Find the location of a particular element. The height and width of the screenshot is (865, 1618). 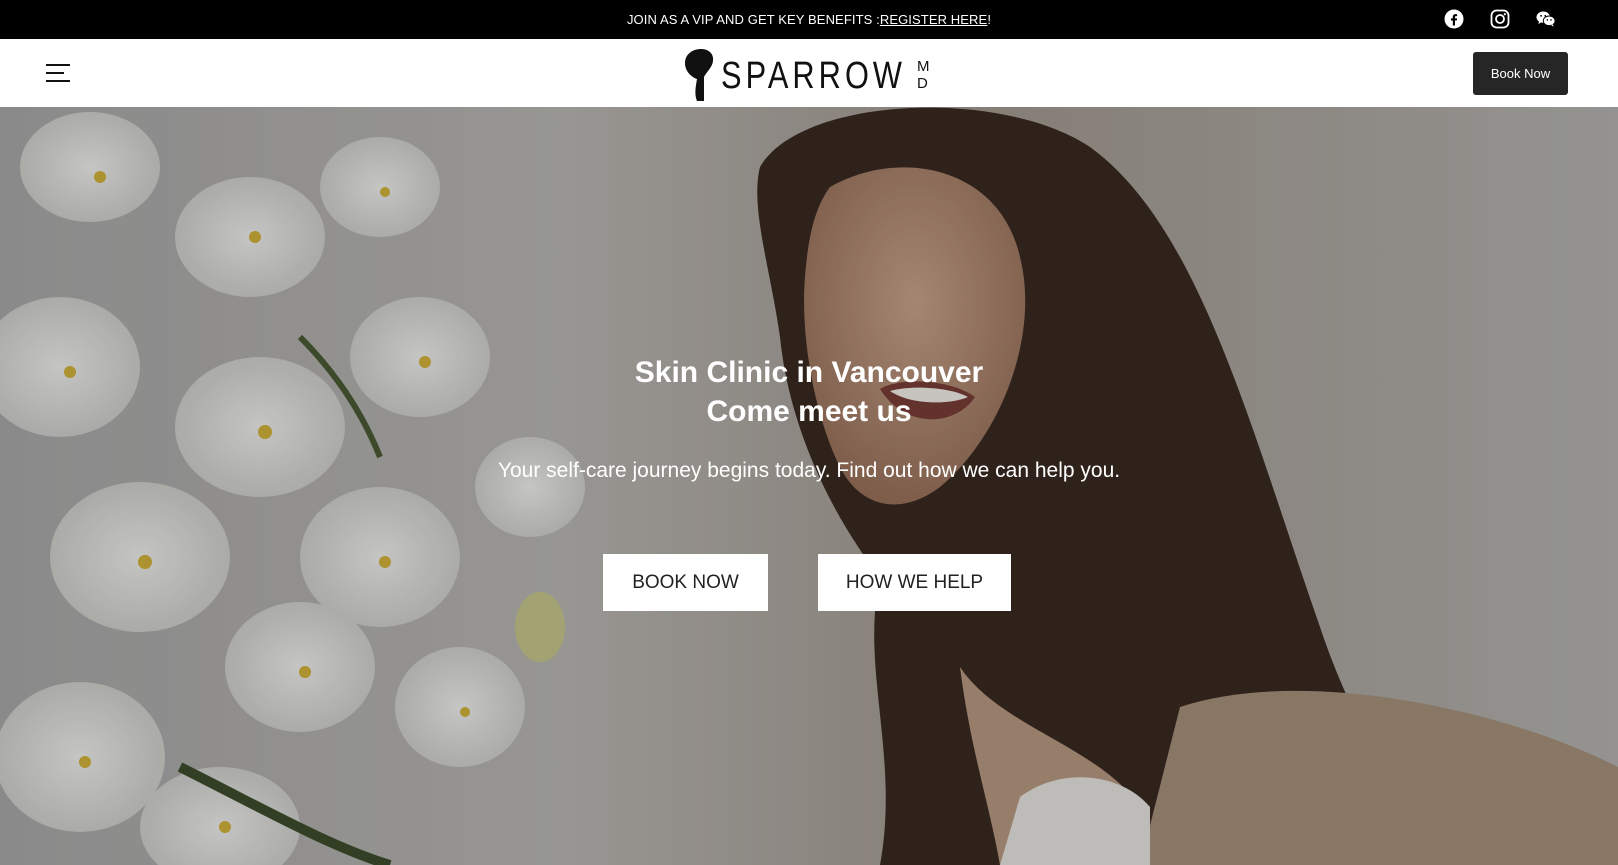

facebook-icon is located at coordinates (1454, 19).